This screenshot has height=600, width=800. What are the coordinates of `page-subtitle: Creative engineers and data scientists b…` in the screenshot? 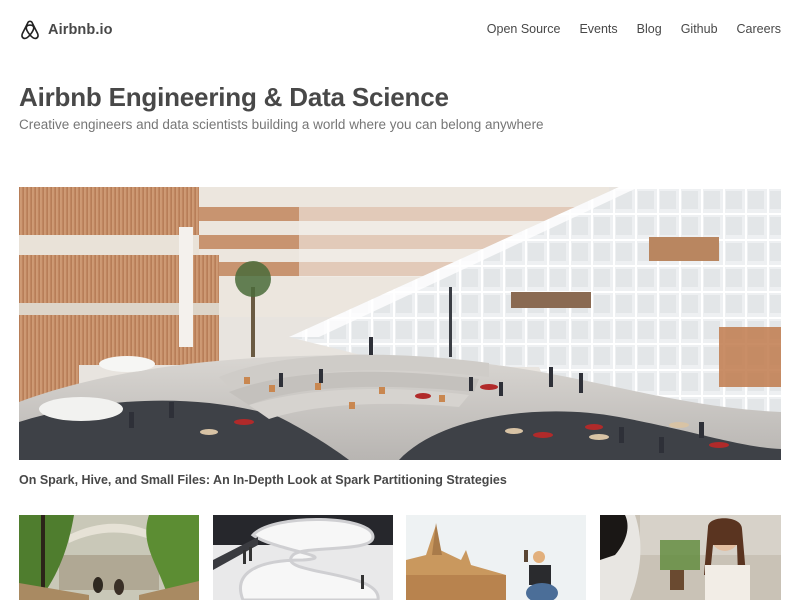 It's located at (281, 124).